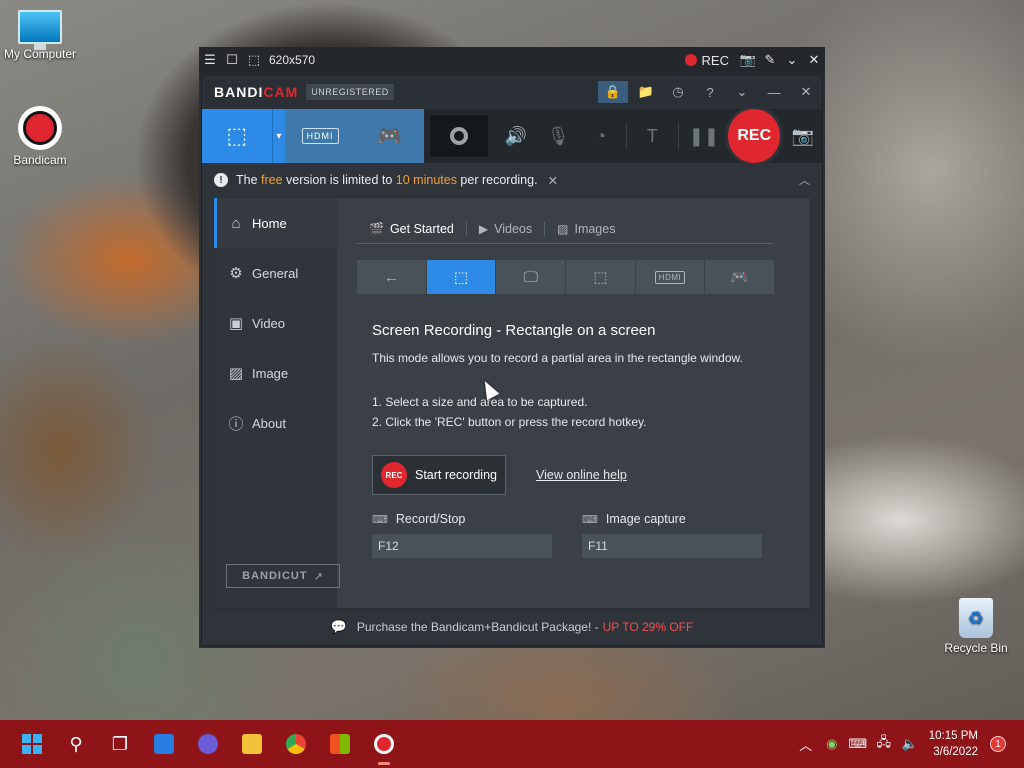 The image size is (1024, 768). I want to click on search-icon: ⚲, so click(76, 743).